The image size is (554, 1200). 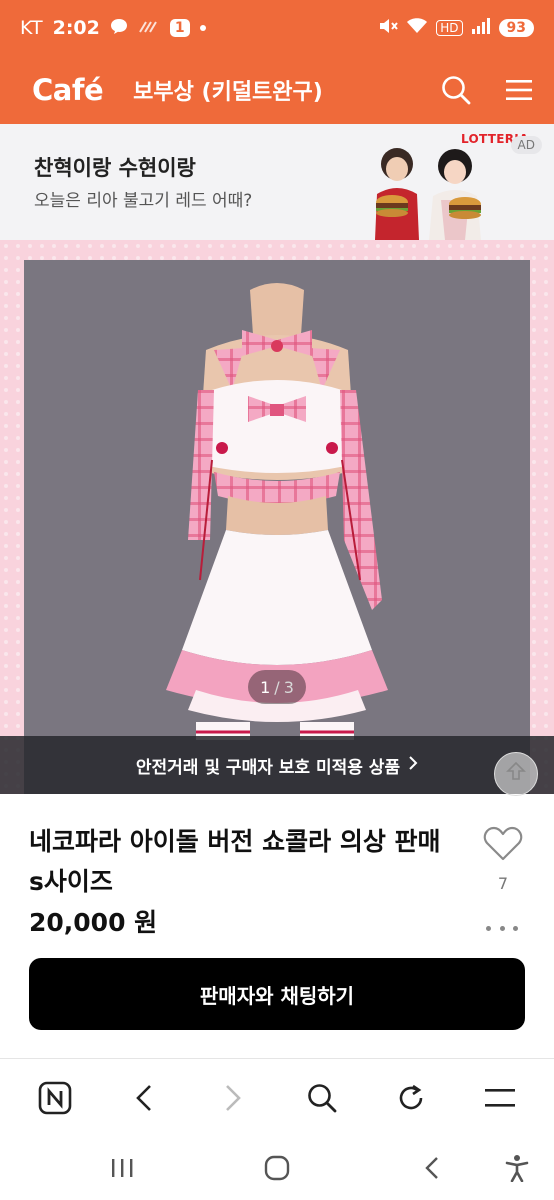 What do you see at coordinates (143, 201) in the screenshot?
I see `ad-subtitle: 오늘은 리아 불고기 레드 어때?` at bounding box center [143, 201].